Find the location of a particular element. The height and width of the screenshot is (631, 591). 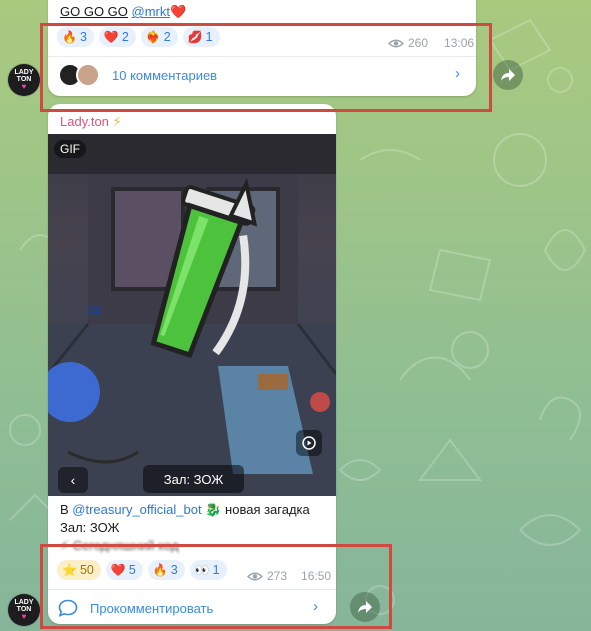

commenter-avatars is located at coordinates (81, 75).